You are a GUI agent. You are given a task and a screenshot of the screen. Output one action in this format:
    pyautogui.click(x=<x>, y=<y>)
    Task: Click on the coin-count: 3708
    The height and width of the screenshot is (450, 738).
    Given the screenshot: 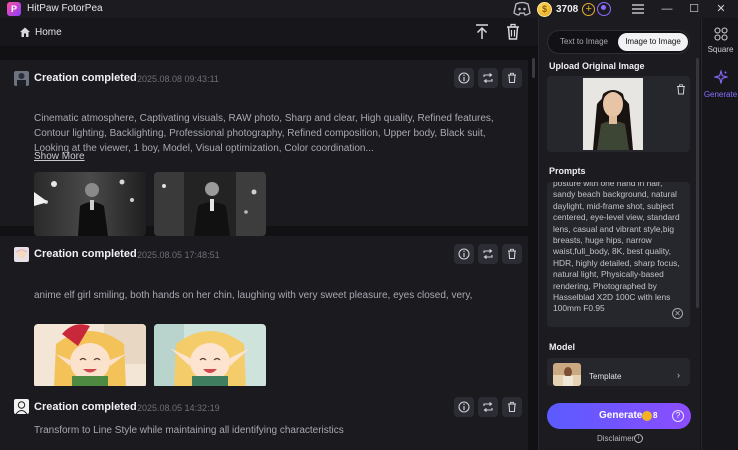 What is the action you would take?
    pyautogui.click(x=567, y=9)
    